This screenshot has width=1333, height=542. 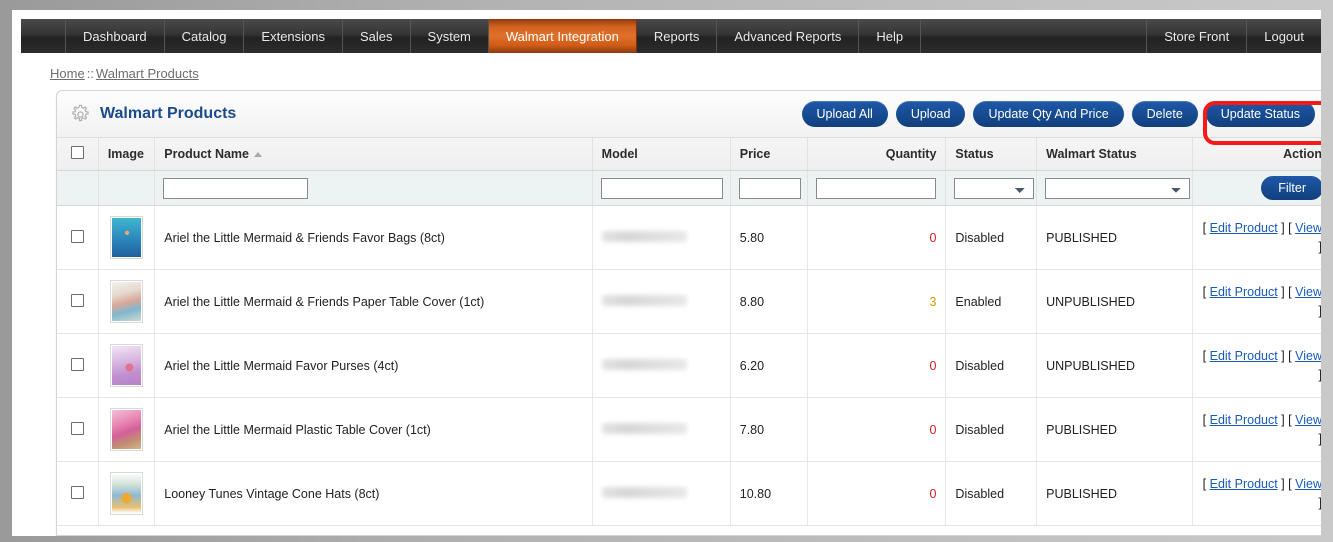 I want to click on nav-item-reports: Reports, so click(x=677, y=36).